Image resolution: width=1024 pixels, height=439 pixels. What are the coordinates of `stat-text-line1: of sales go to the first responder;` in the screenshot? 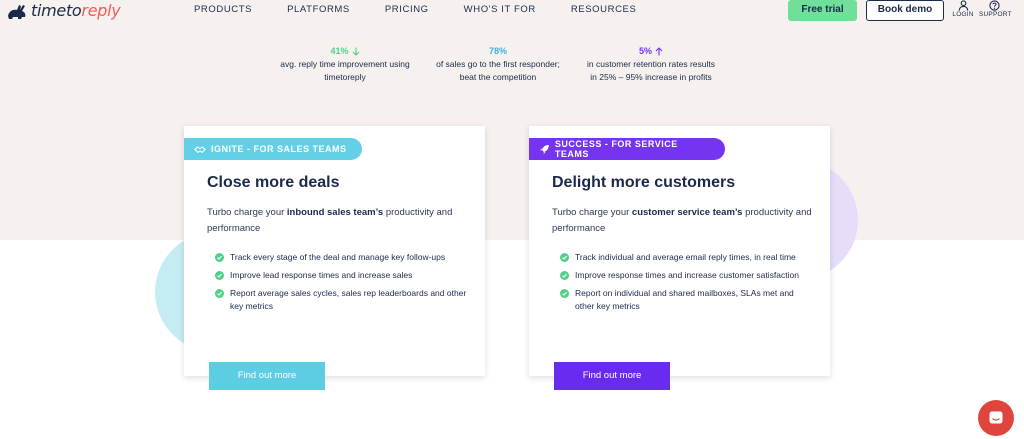 It's located at (498, 64).